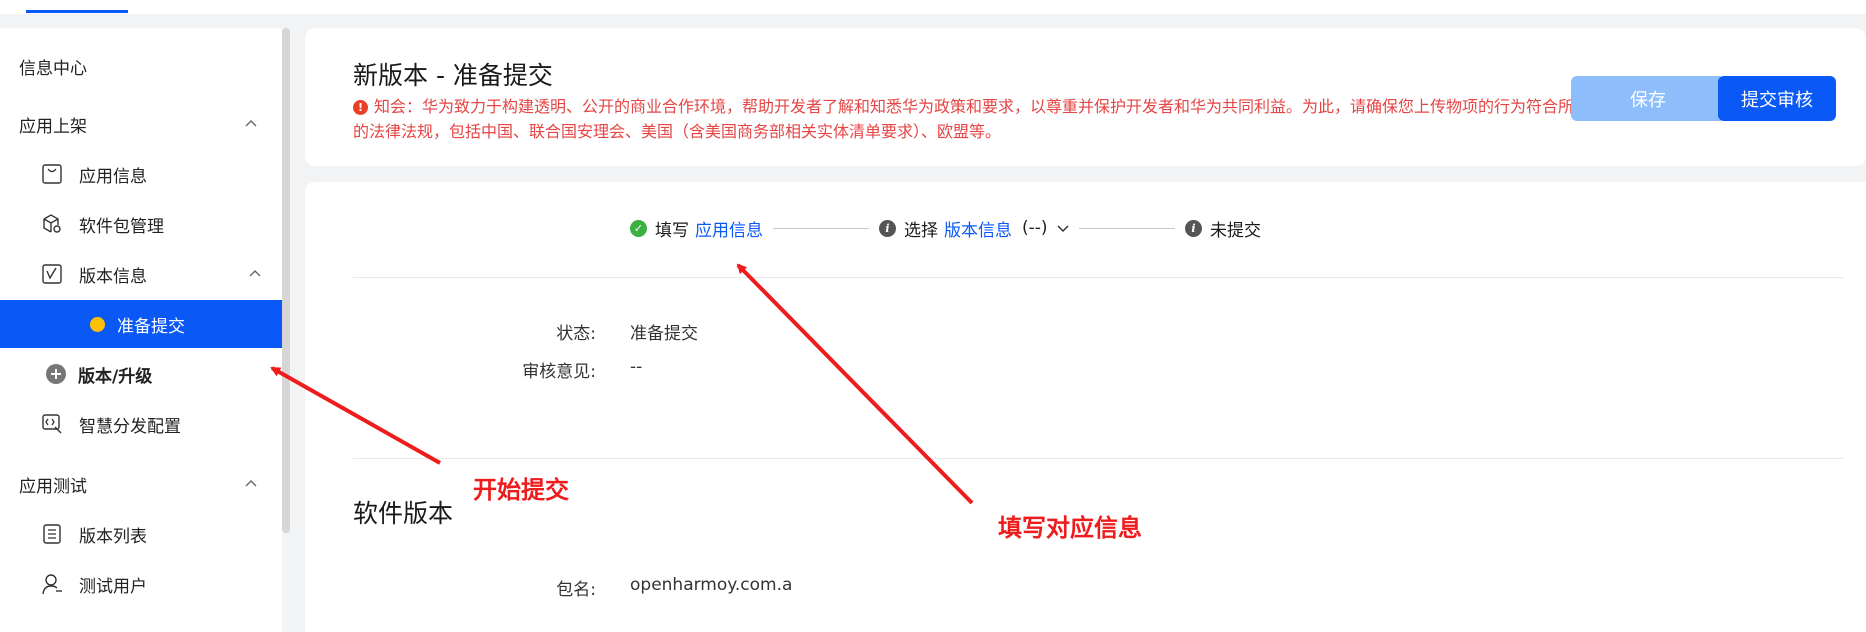  I want to click on arrow-to-app-info-link, so click(855, 384).